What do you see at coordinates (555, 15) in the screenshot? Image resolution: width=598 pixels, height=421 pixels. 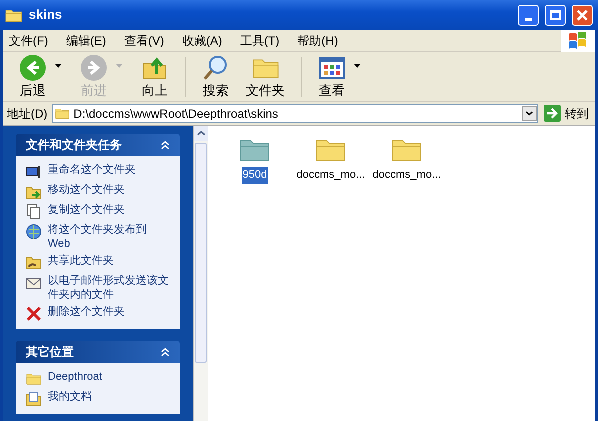 I see `maximize-button` at bounding box center [555, 15].